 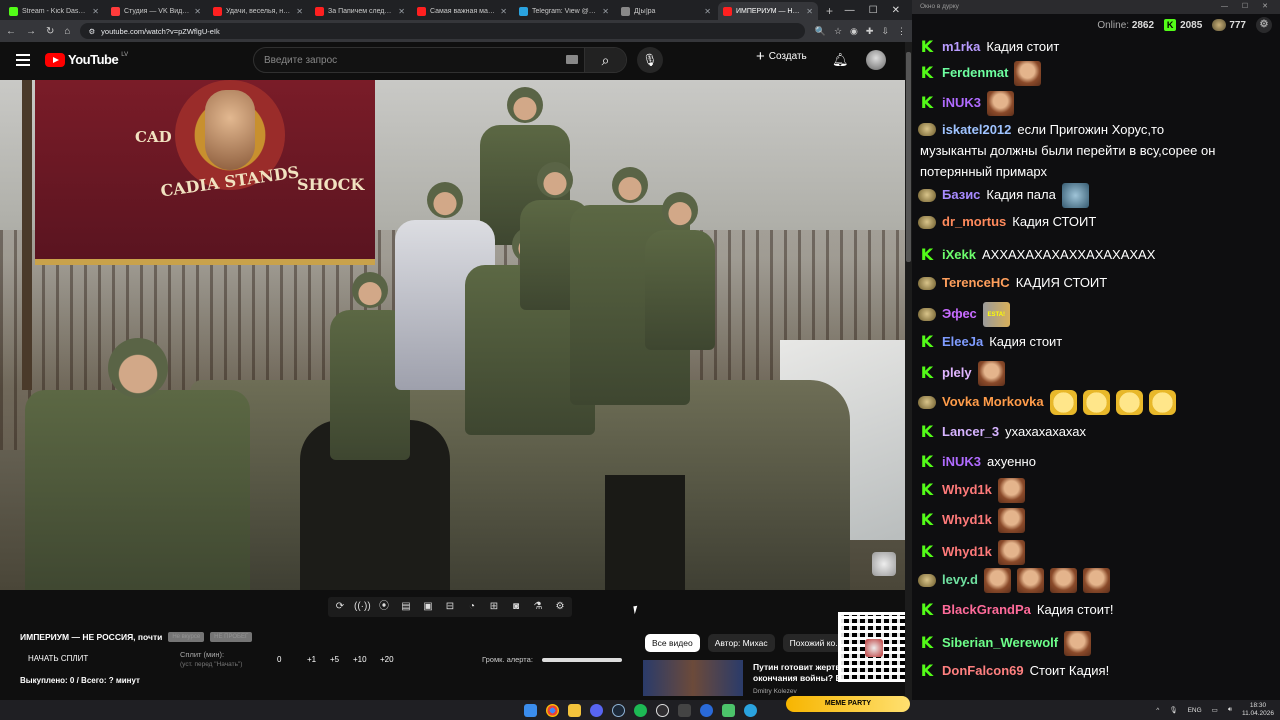 I want to click on camera-record-icon: ⦿, so click(x=384, y=607).